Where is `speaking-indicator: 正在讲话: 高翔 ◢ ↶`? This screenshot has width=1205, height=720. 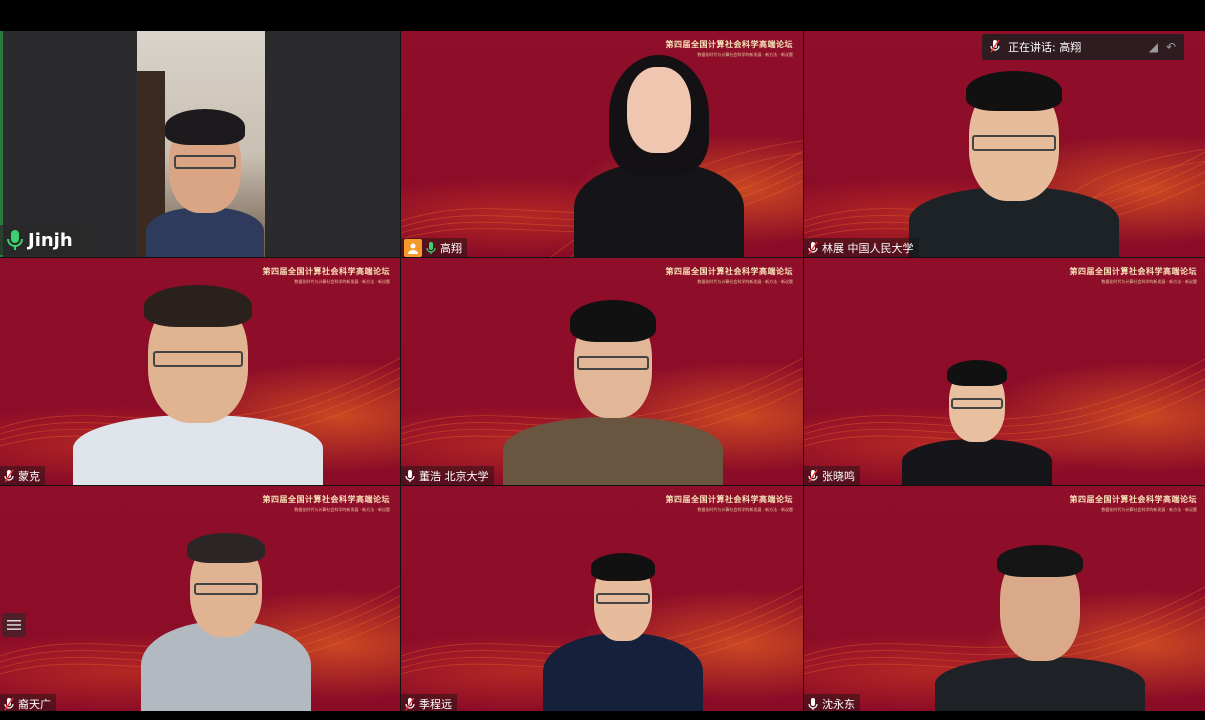 speaking-indicator: 正在讲话: 高翔 ◢ ↶ is located at coordinates (1083, 47).